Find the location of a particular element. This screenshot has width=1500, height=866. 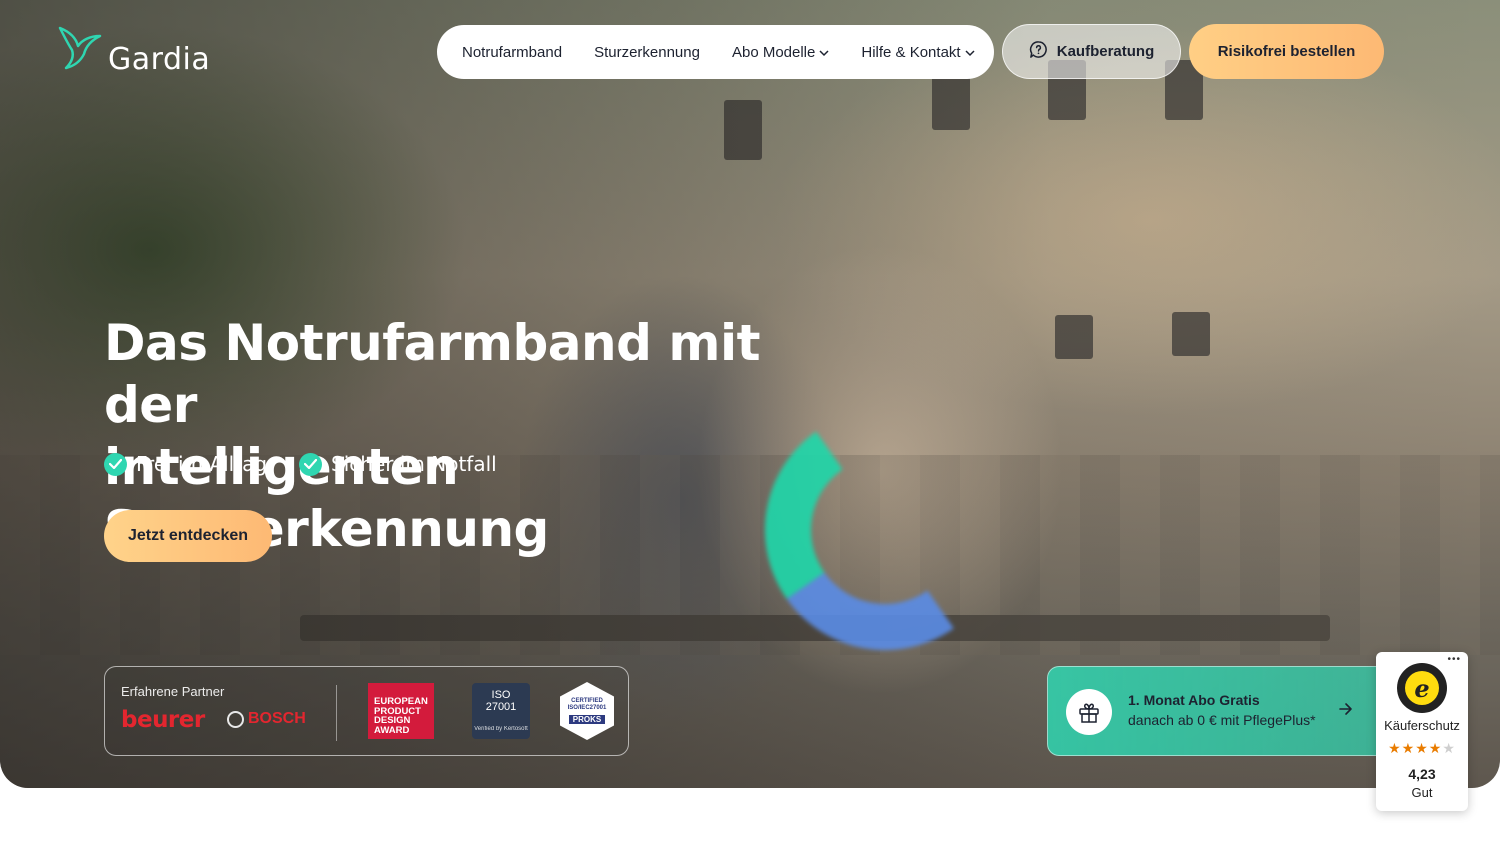

bosch-ring-icon is located at coordinates (235, 719).